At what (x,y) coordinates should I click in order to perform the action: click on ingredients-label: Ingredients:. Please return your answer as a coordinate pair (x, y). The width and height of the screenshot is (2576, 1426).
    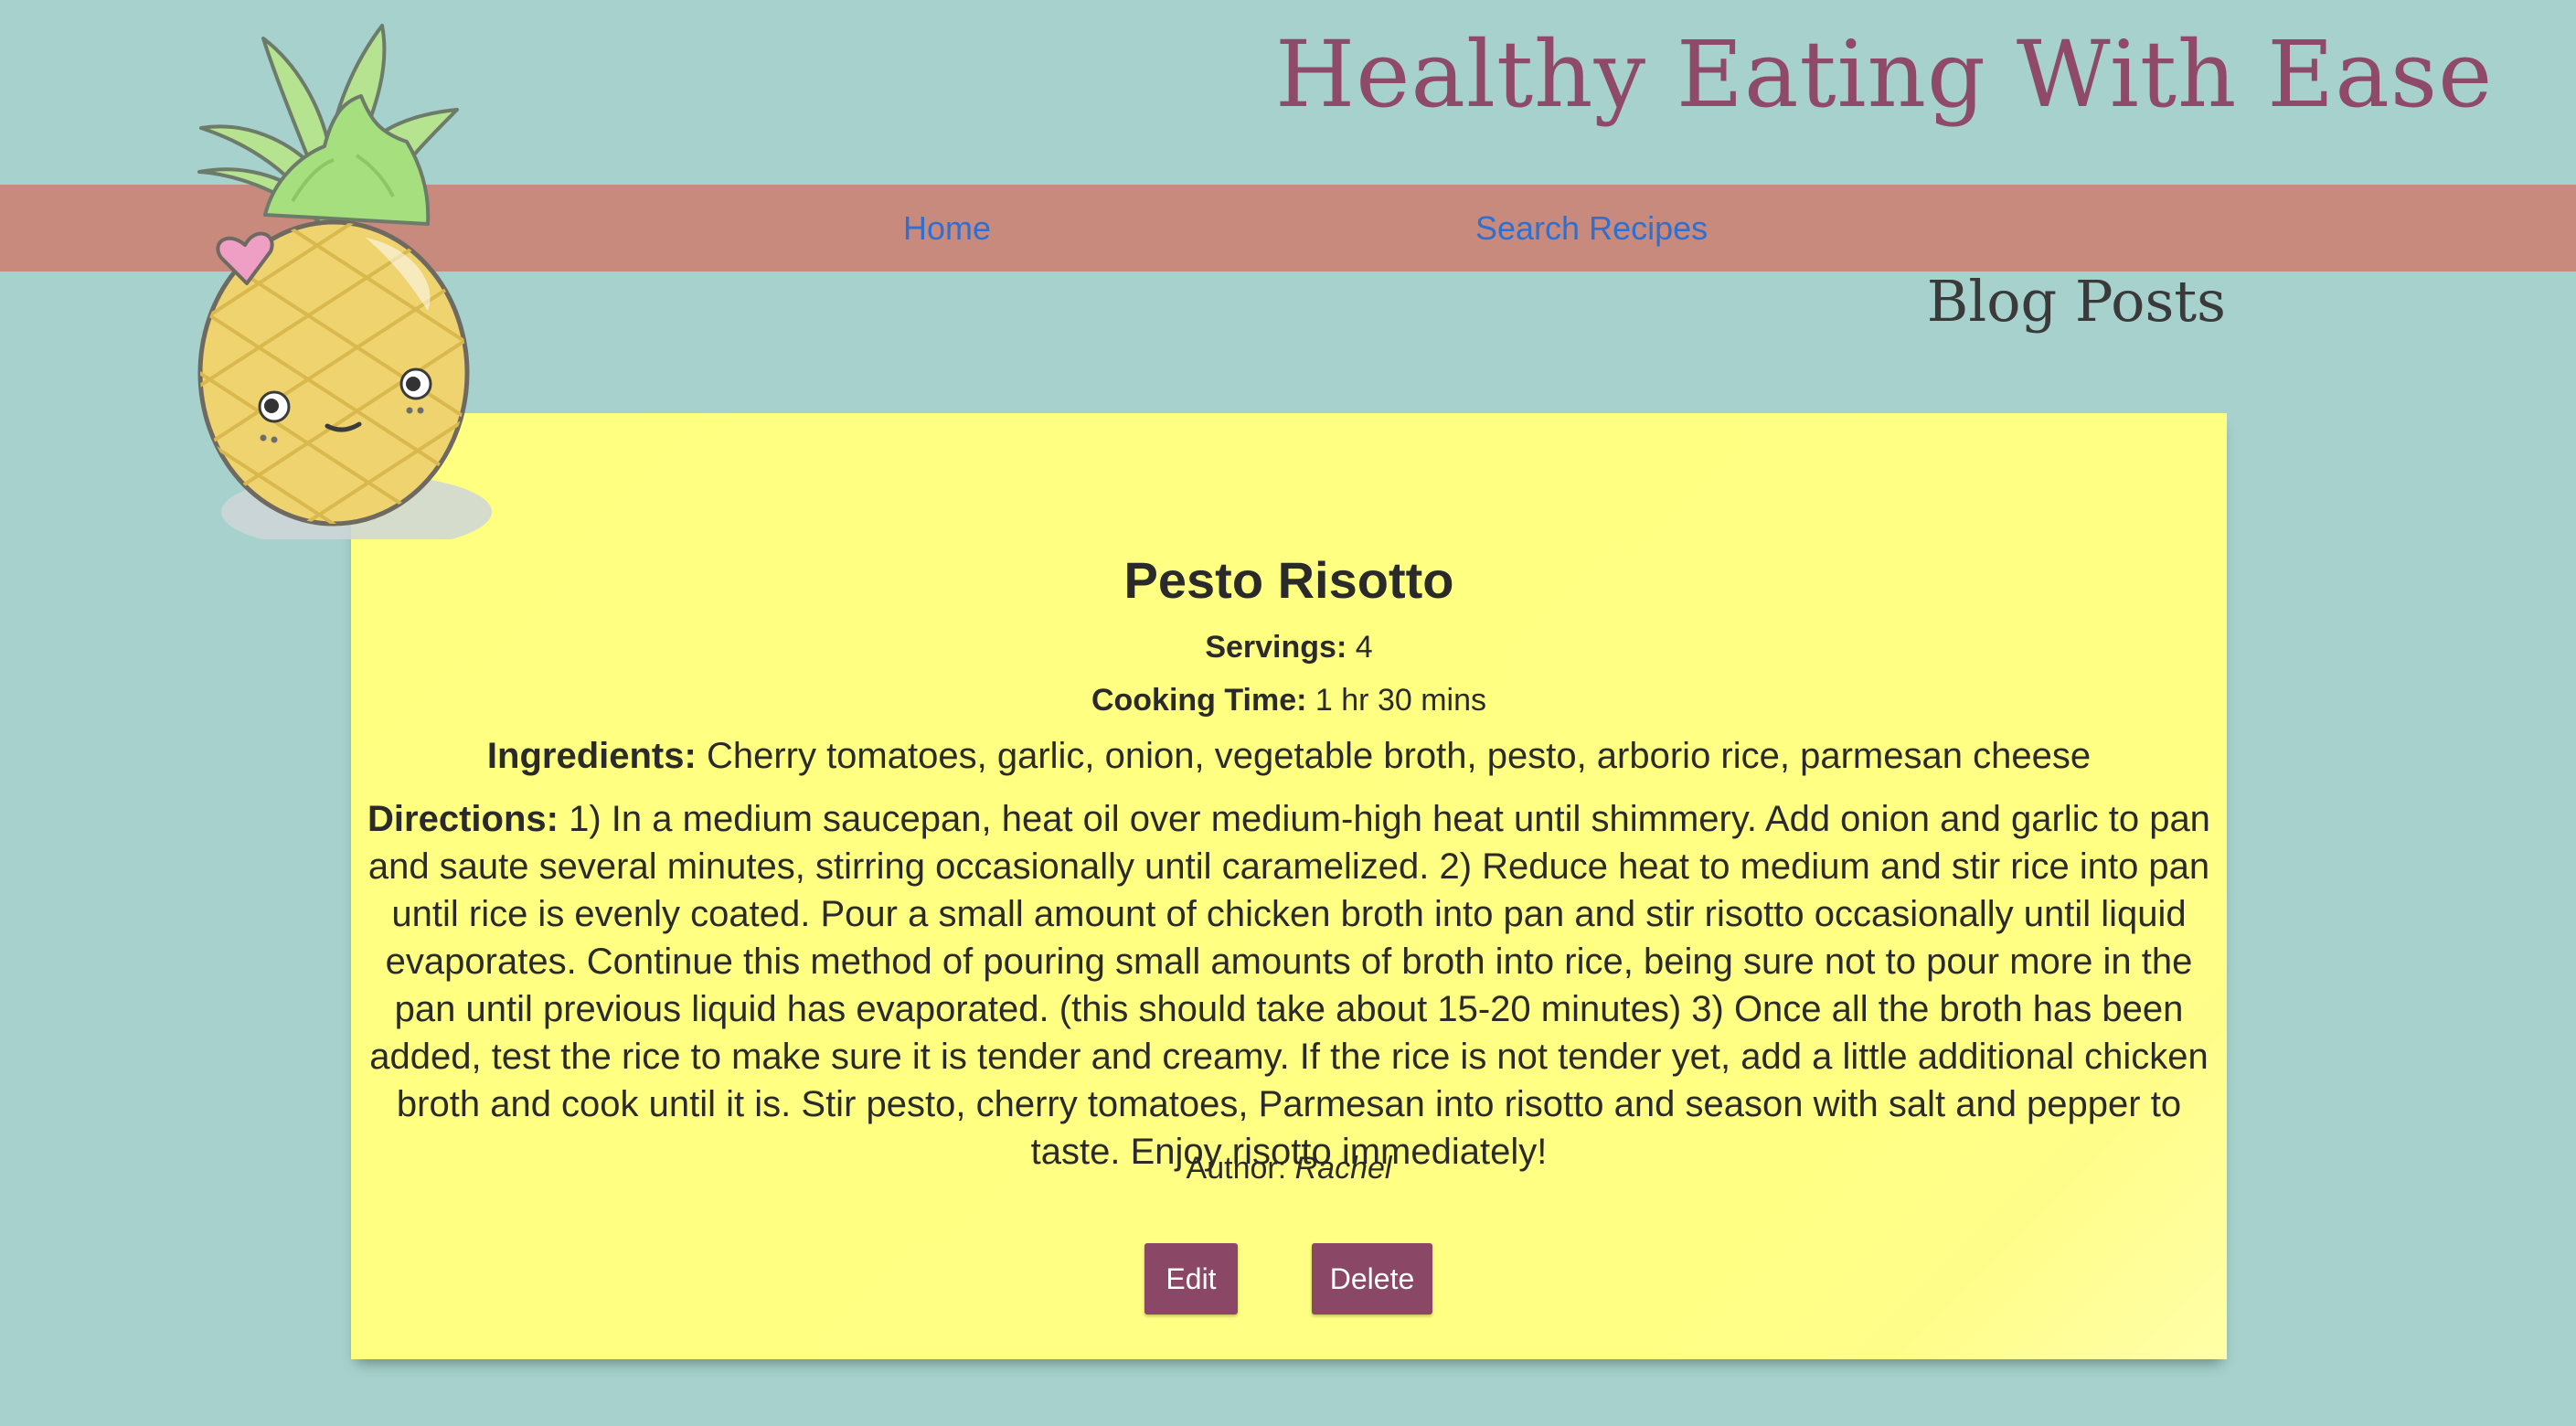
    Looking at the image, I should click on (591, 756).